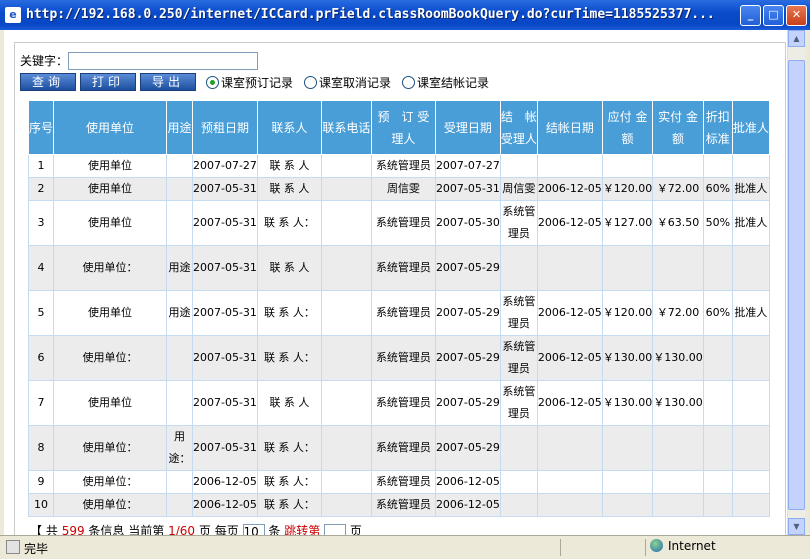  Describe the element at coordinates (41, 189) in the screenshot. I see `cell-seq: 2` at that location.